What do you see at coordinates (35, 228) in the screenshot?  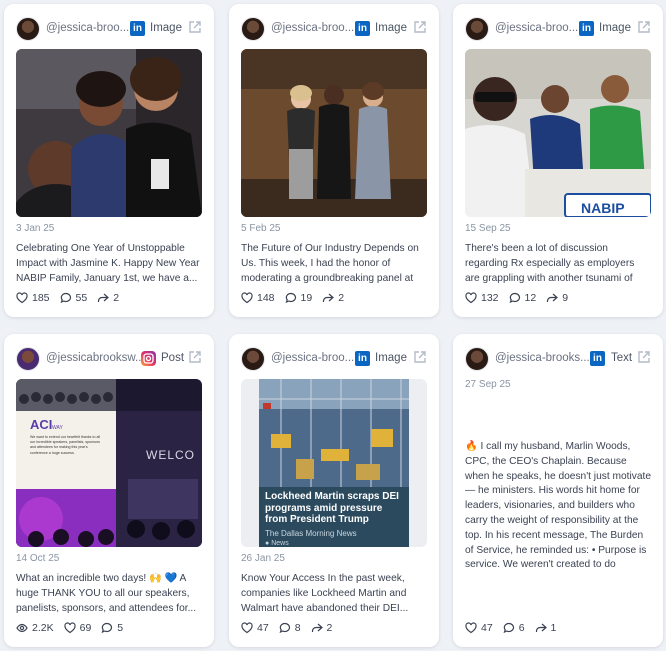 I see `post-date: 3 Jan 25` at bounding box center [35, 228].